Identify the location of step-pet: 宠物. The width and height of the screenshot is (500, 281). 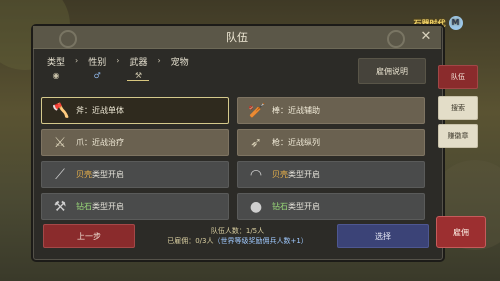
(180, 61).